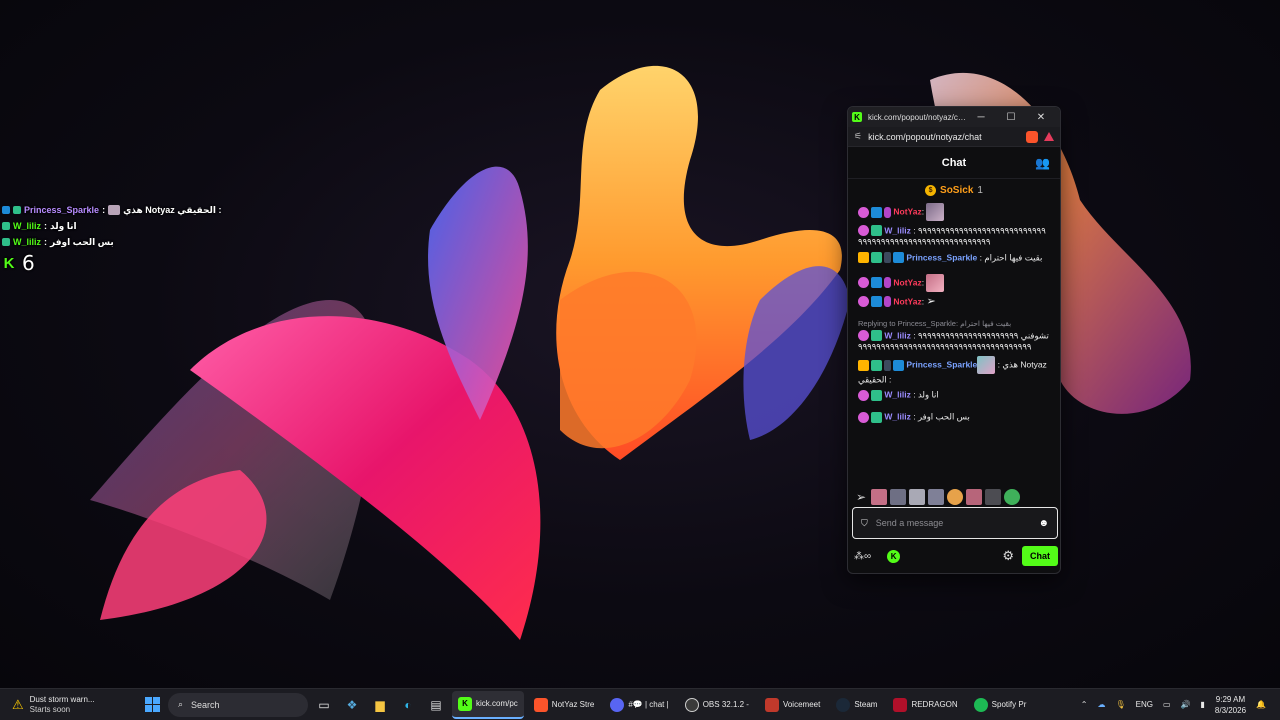 The width and height of the screenshot is (1280, 720). I want to click on battery-icon: ▮, so click(1202, 704).